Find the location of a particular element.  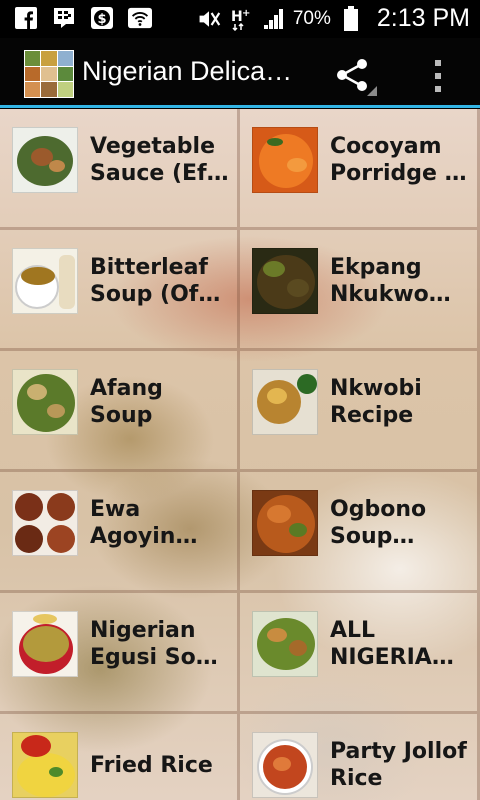

nkwobi-thumbnail is located at coordinates (285, 402).